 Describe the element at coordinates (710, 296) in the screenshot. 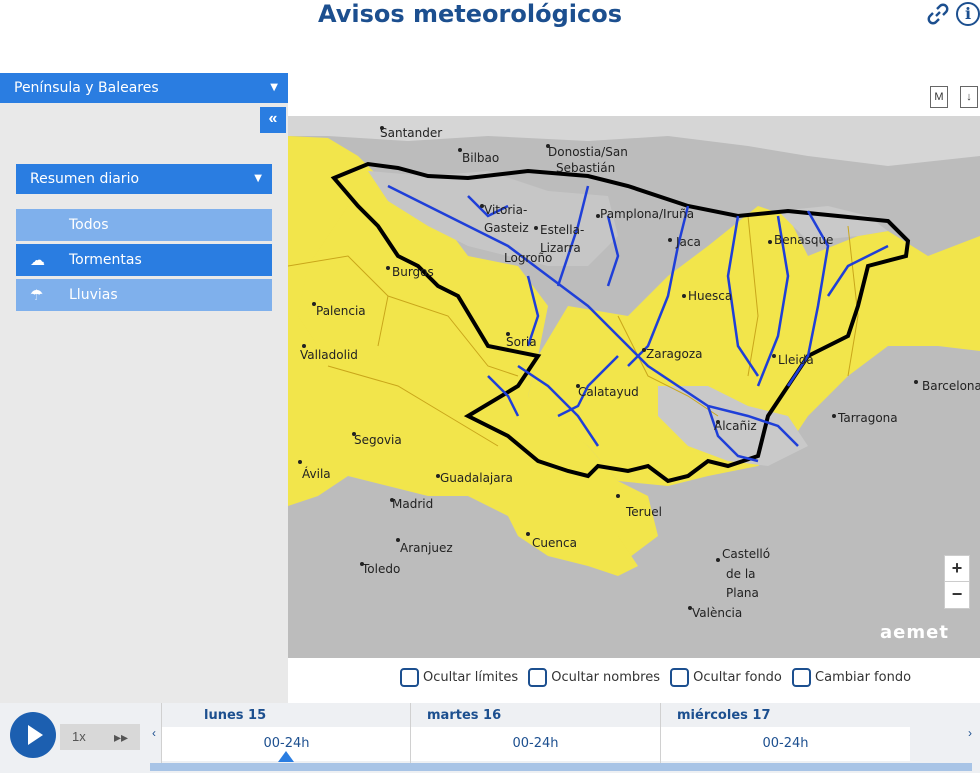

I see `place-label: Huesca` at that location.